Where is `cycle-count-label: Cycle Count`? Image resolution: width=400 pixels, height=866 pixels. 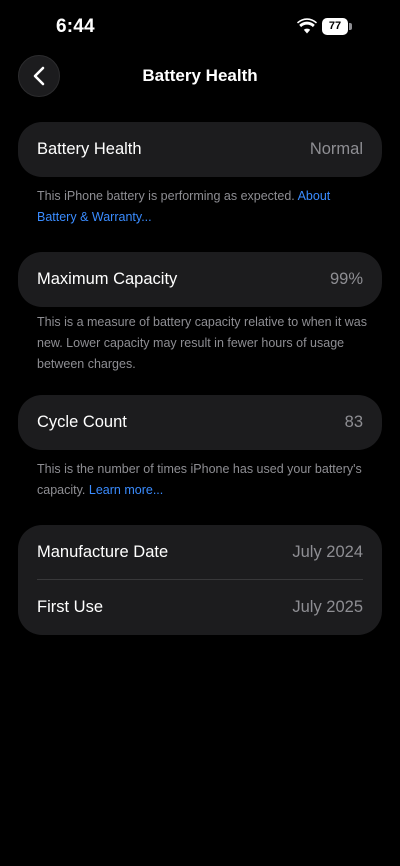
cycle-count-label: Cycle Count is located at coordinates (82, 422).